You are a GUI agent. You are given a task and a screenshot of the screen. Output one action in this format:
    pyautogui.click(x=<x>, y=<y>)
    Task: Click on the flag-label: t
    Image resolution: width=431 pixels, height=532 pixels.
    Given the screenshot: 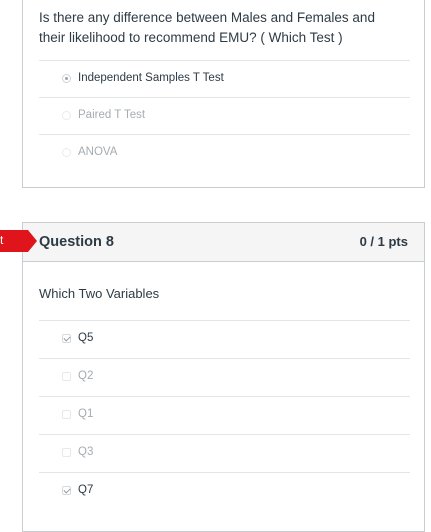 What is the action you would take?
    pyautogui.click(x=2, y=240)
    